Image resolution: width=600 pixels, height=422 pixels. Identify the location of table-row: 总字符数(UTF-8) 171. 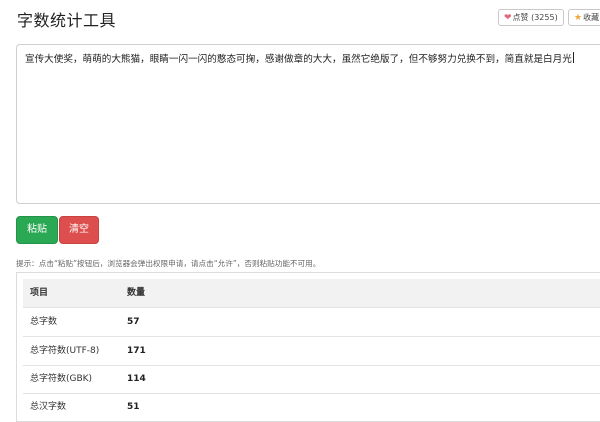
(311, 351).